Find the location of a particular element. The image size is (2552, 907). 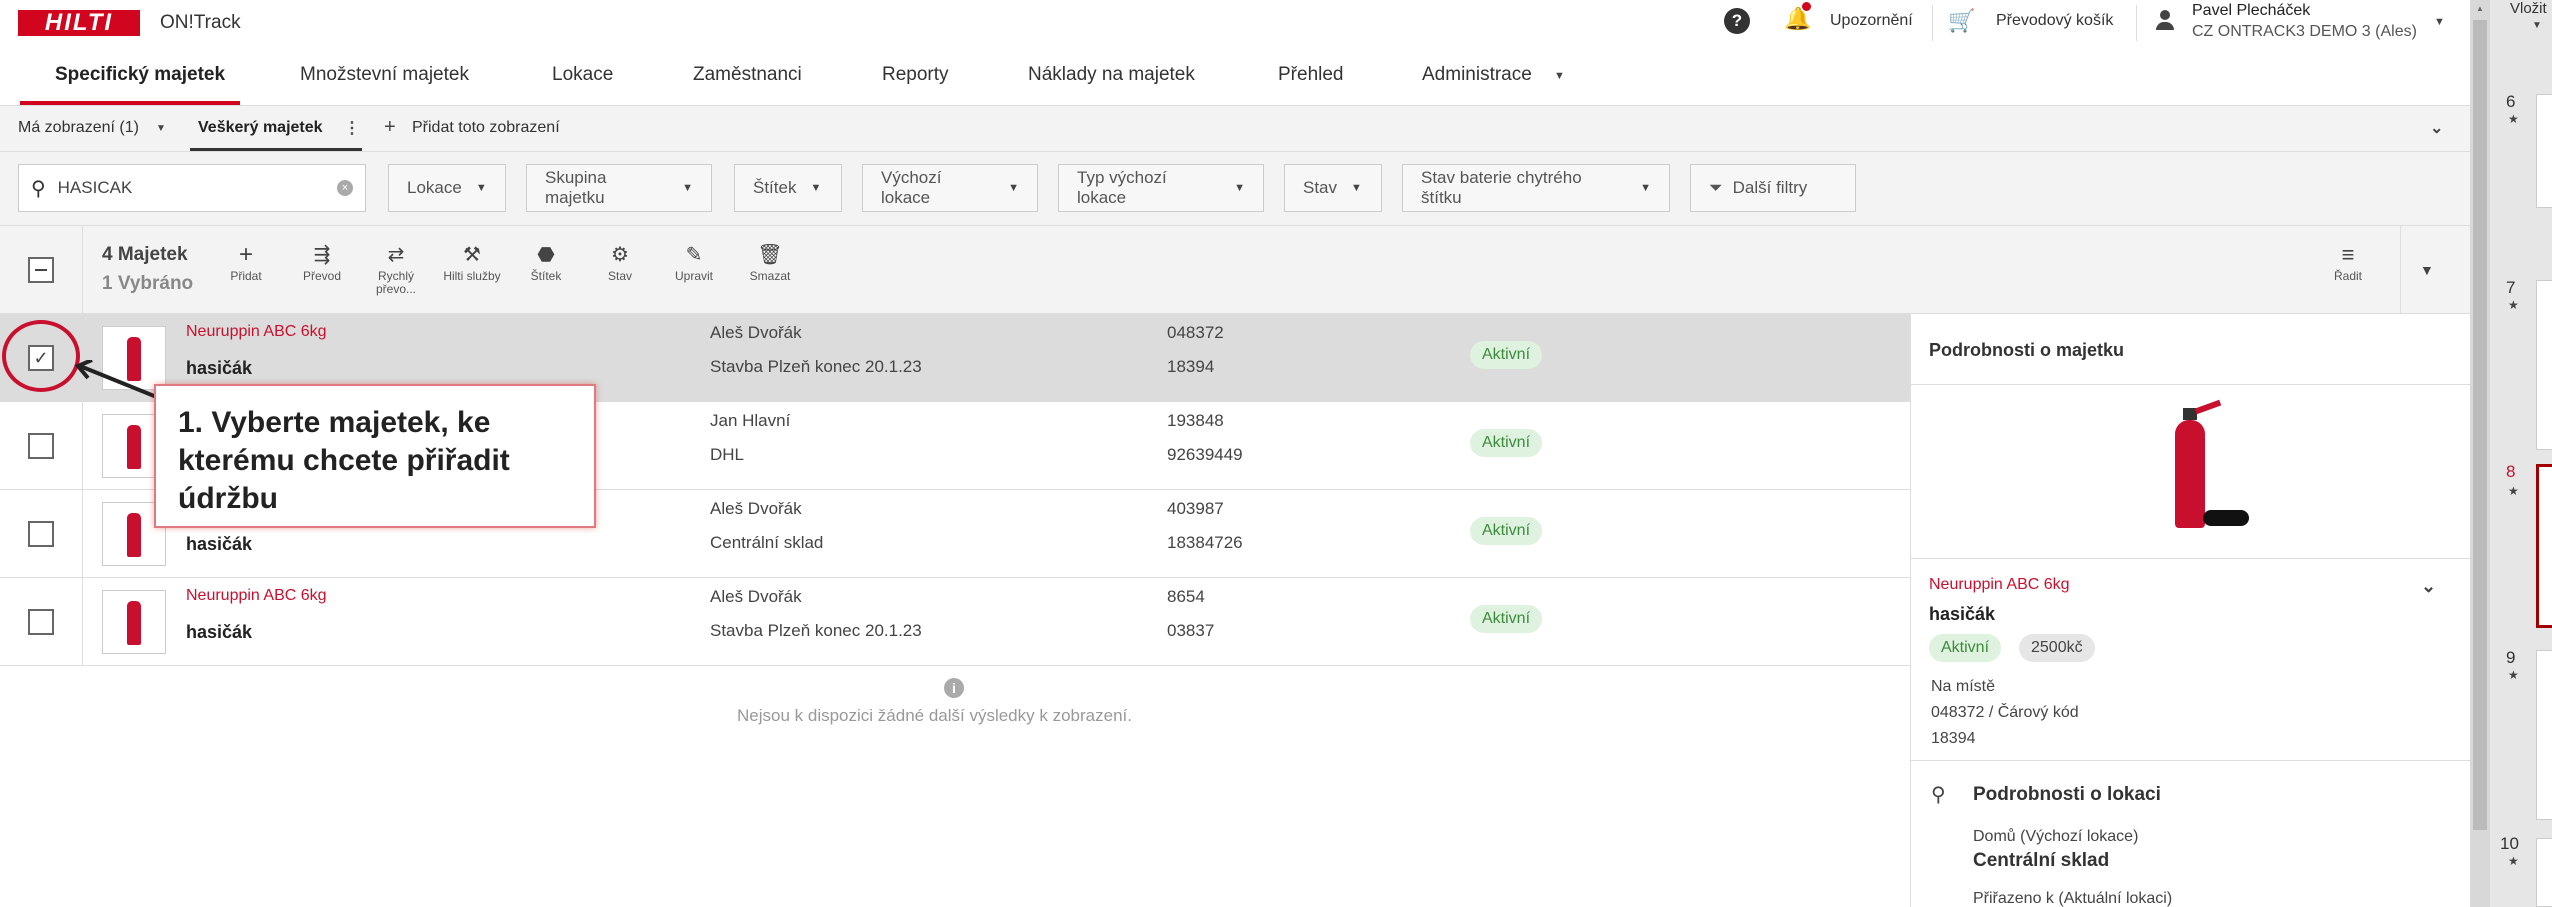

panel-title: Podrobnosti o majetku is located at coordinates (2027, 350).